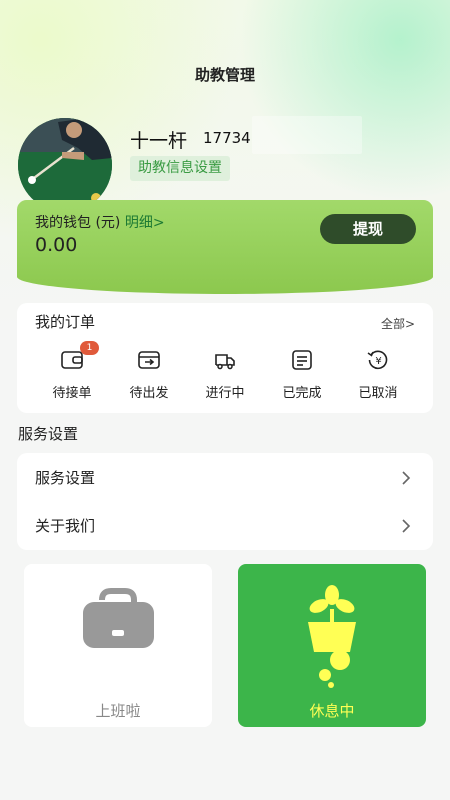 The height and width of the screenshot is (800, 450). Describe the element at coordinates (118, 645) in the screenshot. I see `on-duty-button: 上班啦` at that location.